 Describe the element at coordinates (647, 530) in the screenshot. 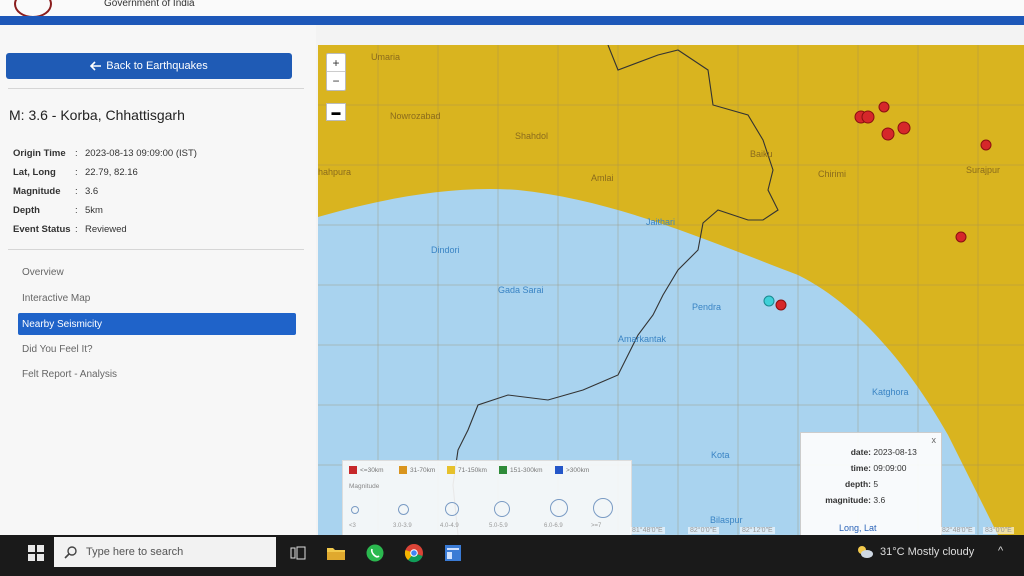

I see `coordinate-label: 81°48′0″E` at that location.